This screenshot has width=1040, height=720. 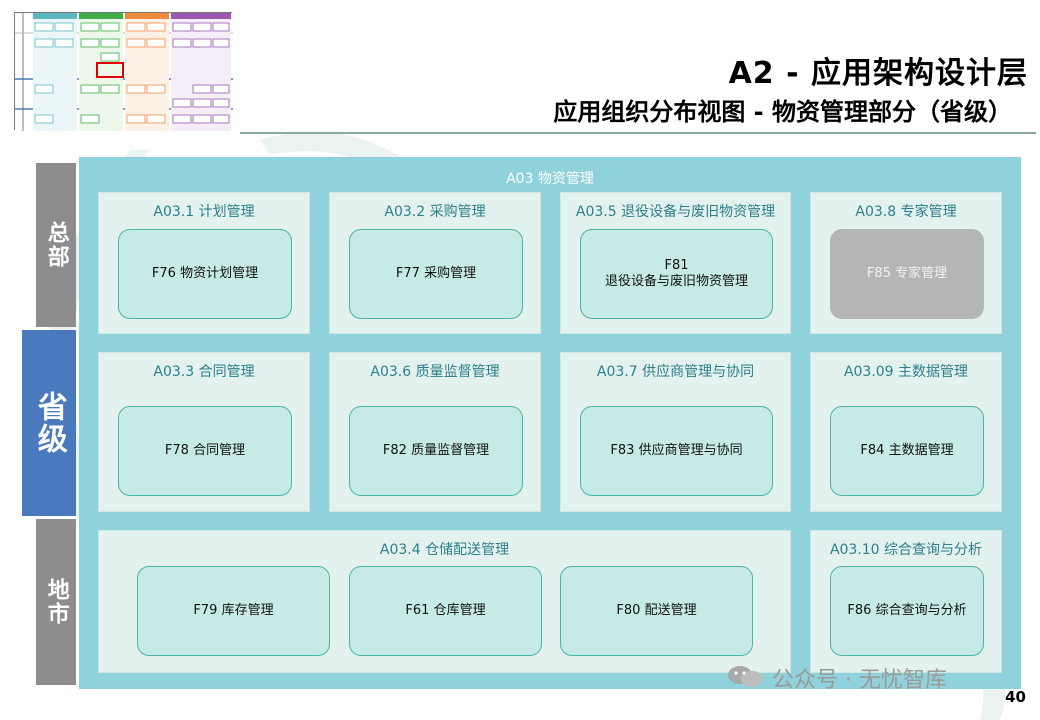 What do you see at coordinates (859, 680) in the screenshot?
I see `watermark-text: 公众号 · 无忧智库` at bounding box center [859, 680].